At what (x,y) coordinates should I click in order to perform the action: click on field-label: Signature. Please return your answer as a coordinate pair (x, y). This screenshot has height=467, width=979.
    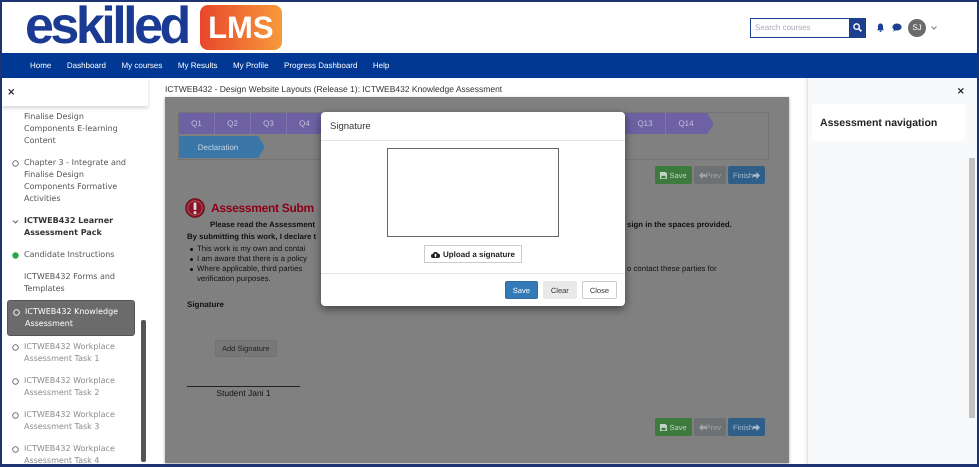
    Looking at the image, I should click on (206, 304).